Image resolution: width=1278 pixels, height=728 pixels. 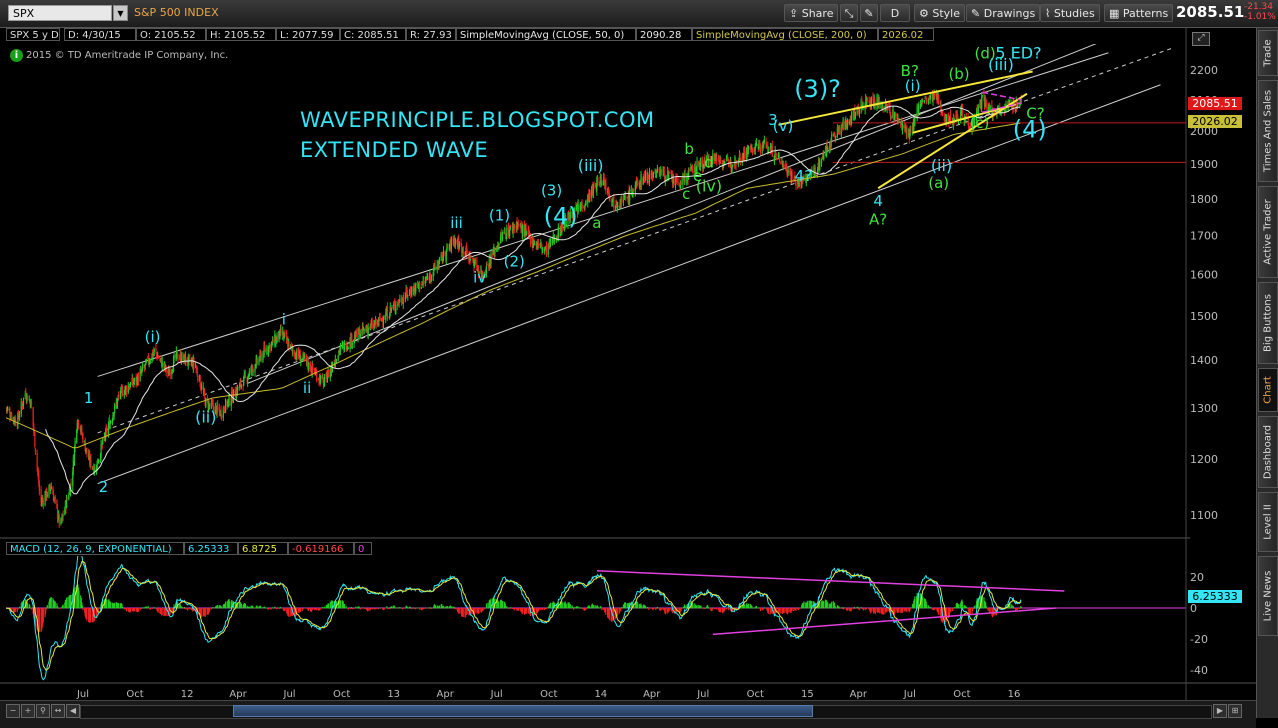 I want to click on price-tick-label: 1400, so click(x=1204, y=360).